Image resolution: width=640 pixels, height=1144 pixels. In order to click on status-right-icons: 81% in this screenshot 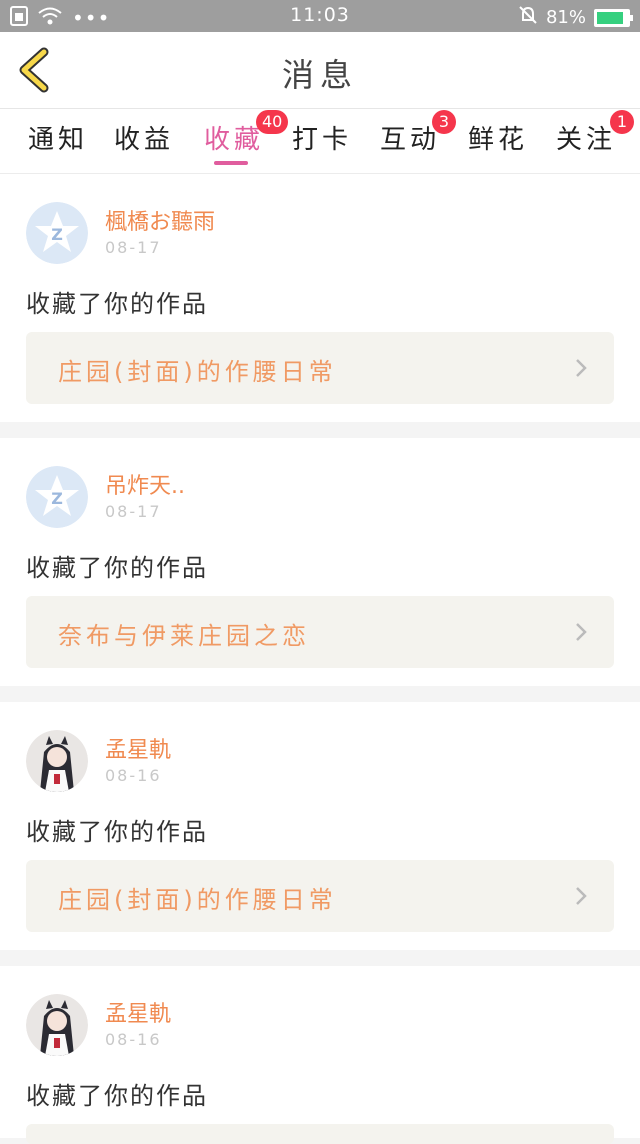, I will do `click(575, 17)`.